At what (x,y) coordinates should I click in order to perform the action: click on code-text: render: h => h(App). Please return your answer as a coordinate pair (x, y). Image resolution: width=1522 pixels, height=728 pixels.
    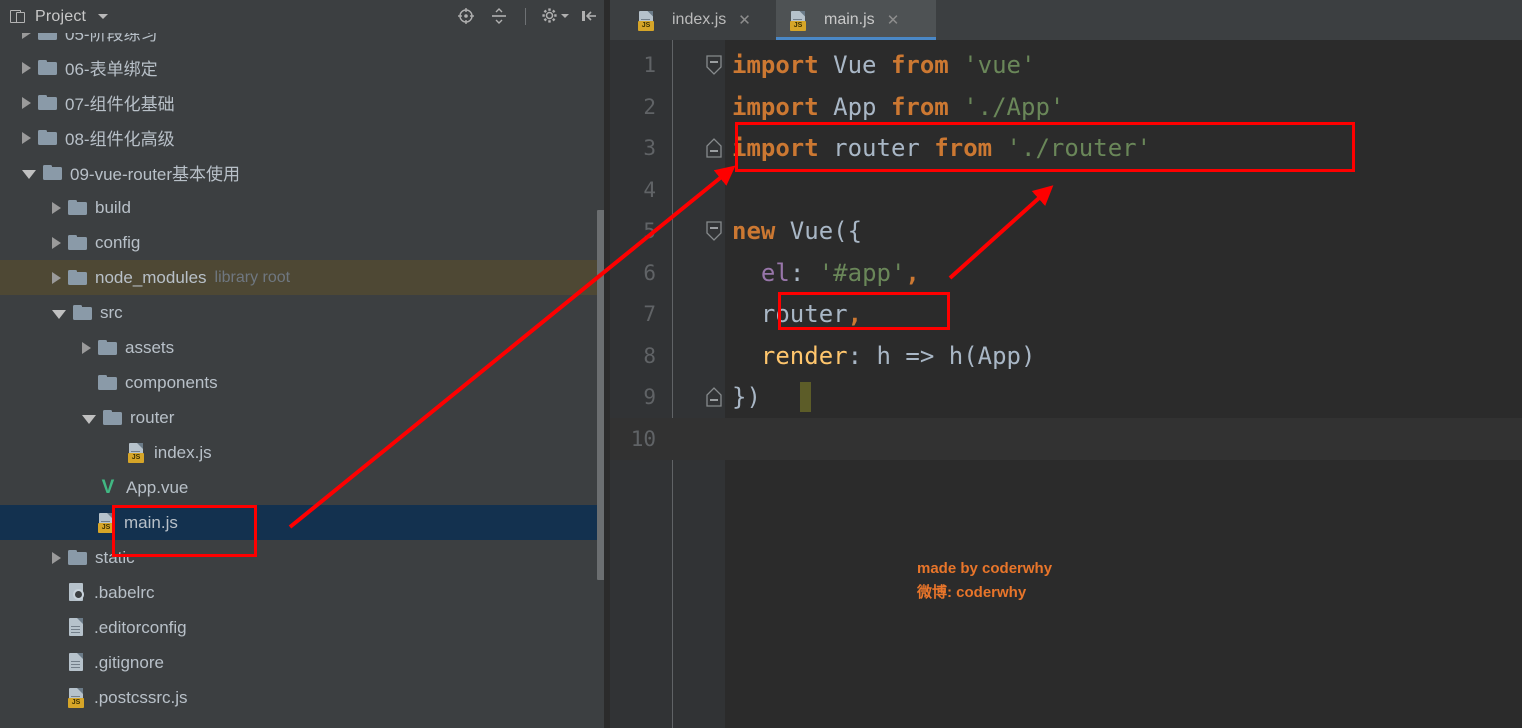
    Looking at the image, I should click on (884, 355).